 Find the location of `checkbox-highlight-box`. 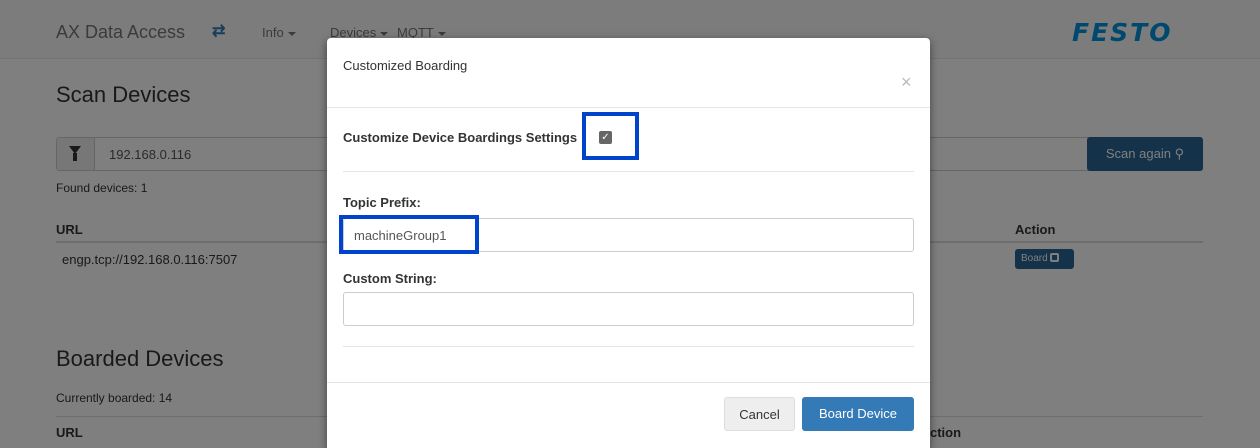

checkbox-highlight-box is located at coordinates (610, 136).